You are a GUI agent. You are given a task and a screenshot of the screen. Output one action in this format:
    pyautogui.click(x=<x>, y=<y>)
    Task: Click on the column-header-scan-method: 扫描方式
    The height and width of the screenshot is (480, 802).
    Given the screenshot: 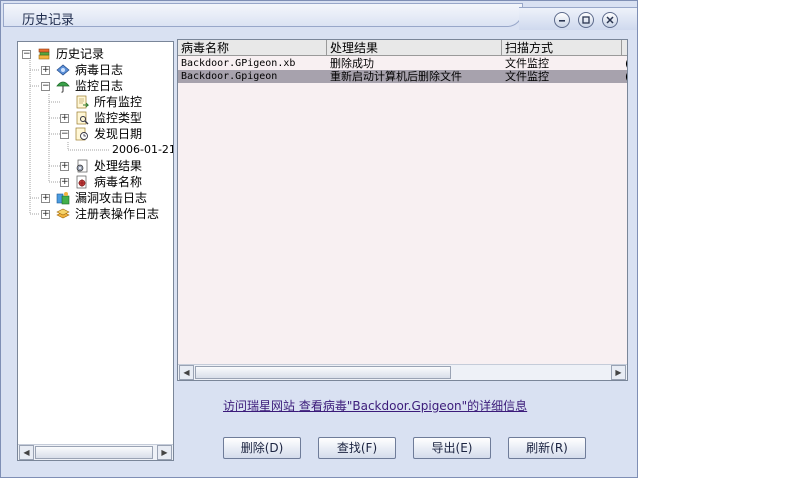 What is the action you would take?
    pyautogui.click(x=562, y=48)
    